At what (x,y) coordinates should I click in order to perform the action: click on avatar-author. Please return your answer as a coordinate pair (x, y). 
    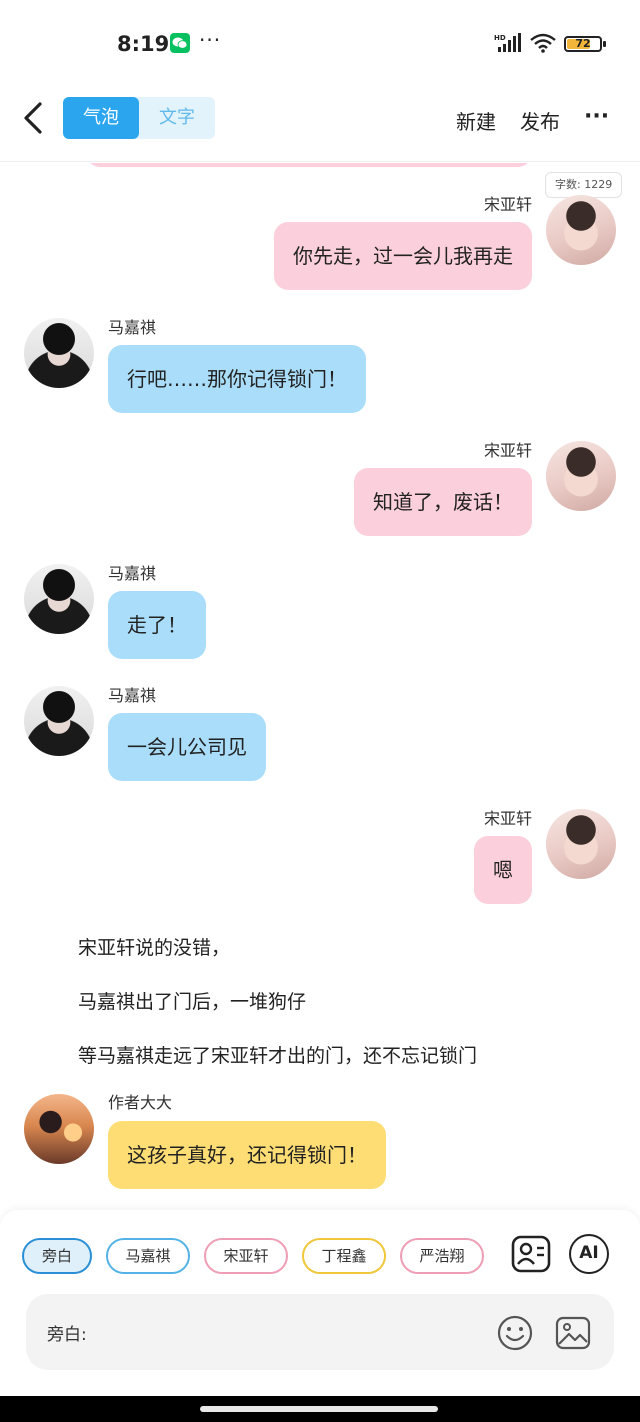
    Looking at the image, I should click on (59, 1129).